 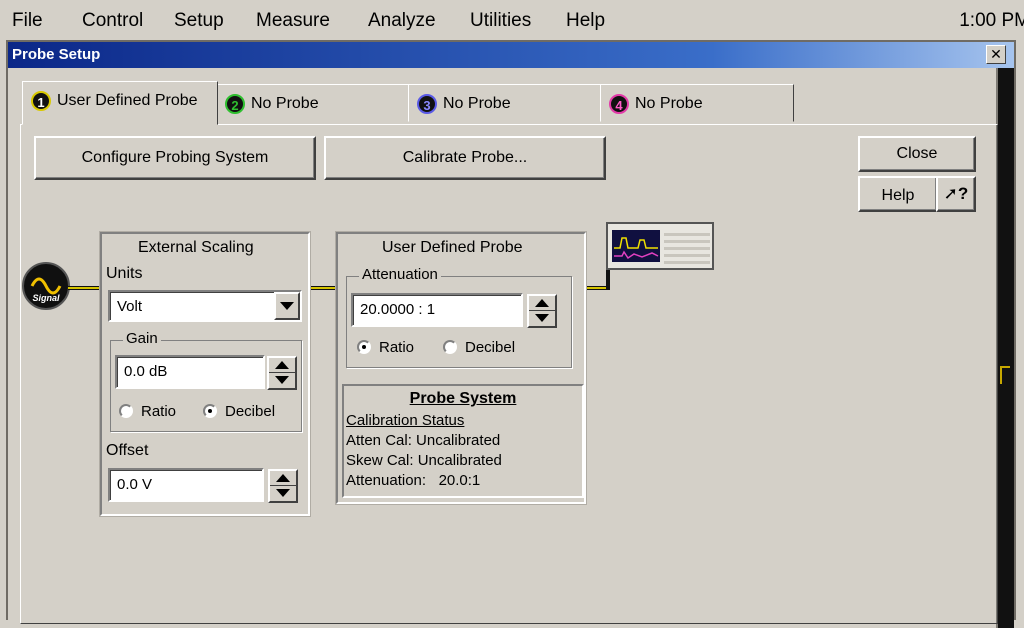 I want to click on menu-setup: Setup, so click(x=199, y=21).